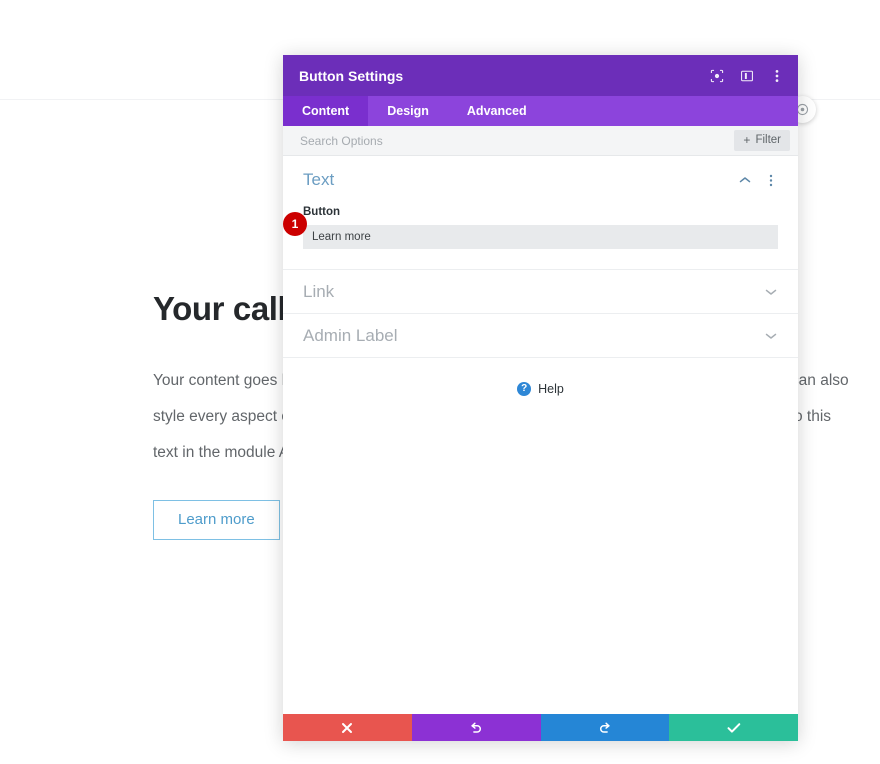 The height and width of the screenshot is (764, 880). I want to click on layout-panel-icon, so click(747, 76).